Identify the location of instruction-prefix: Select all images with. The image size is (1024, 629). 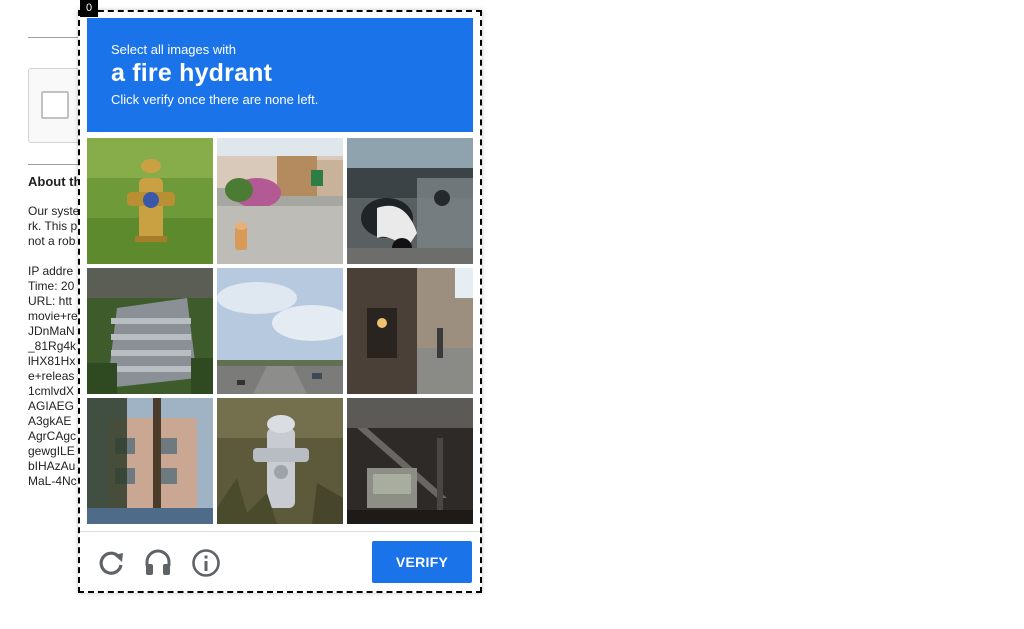
(173, 49).